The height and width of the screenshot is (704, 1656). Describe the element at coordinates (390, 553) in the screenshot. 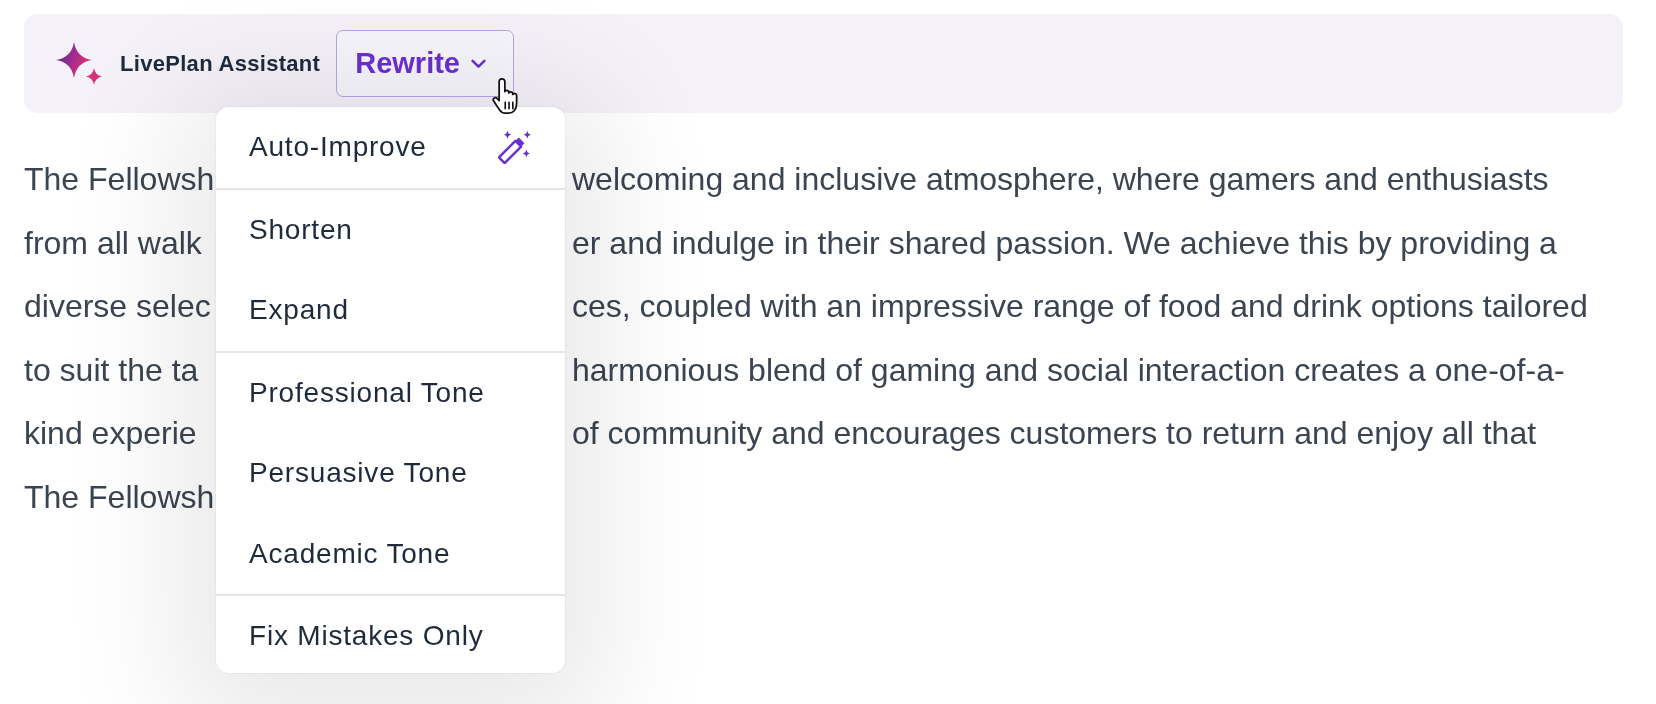

I see `menu-item: Academic Tone` at that location.